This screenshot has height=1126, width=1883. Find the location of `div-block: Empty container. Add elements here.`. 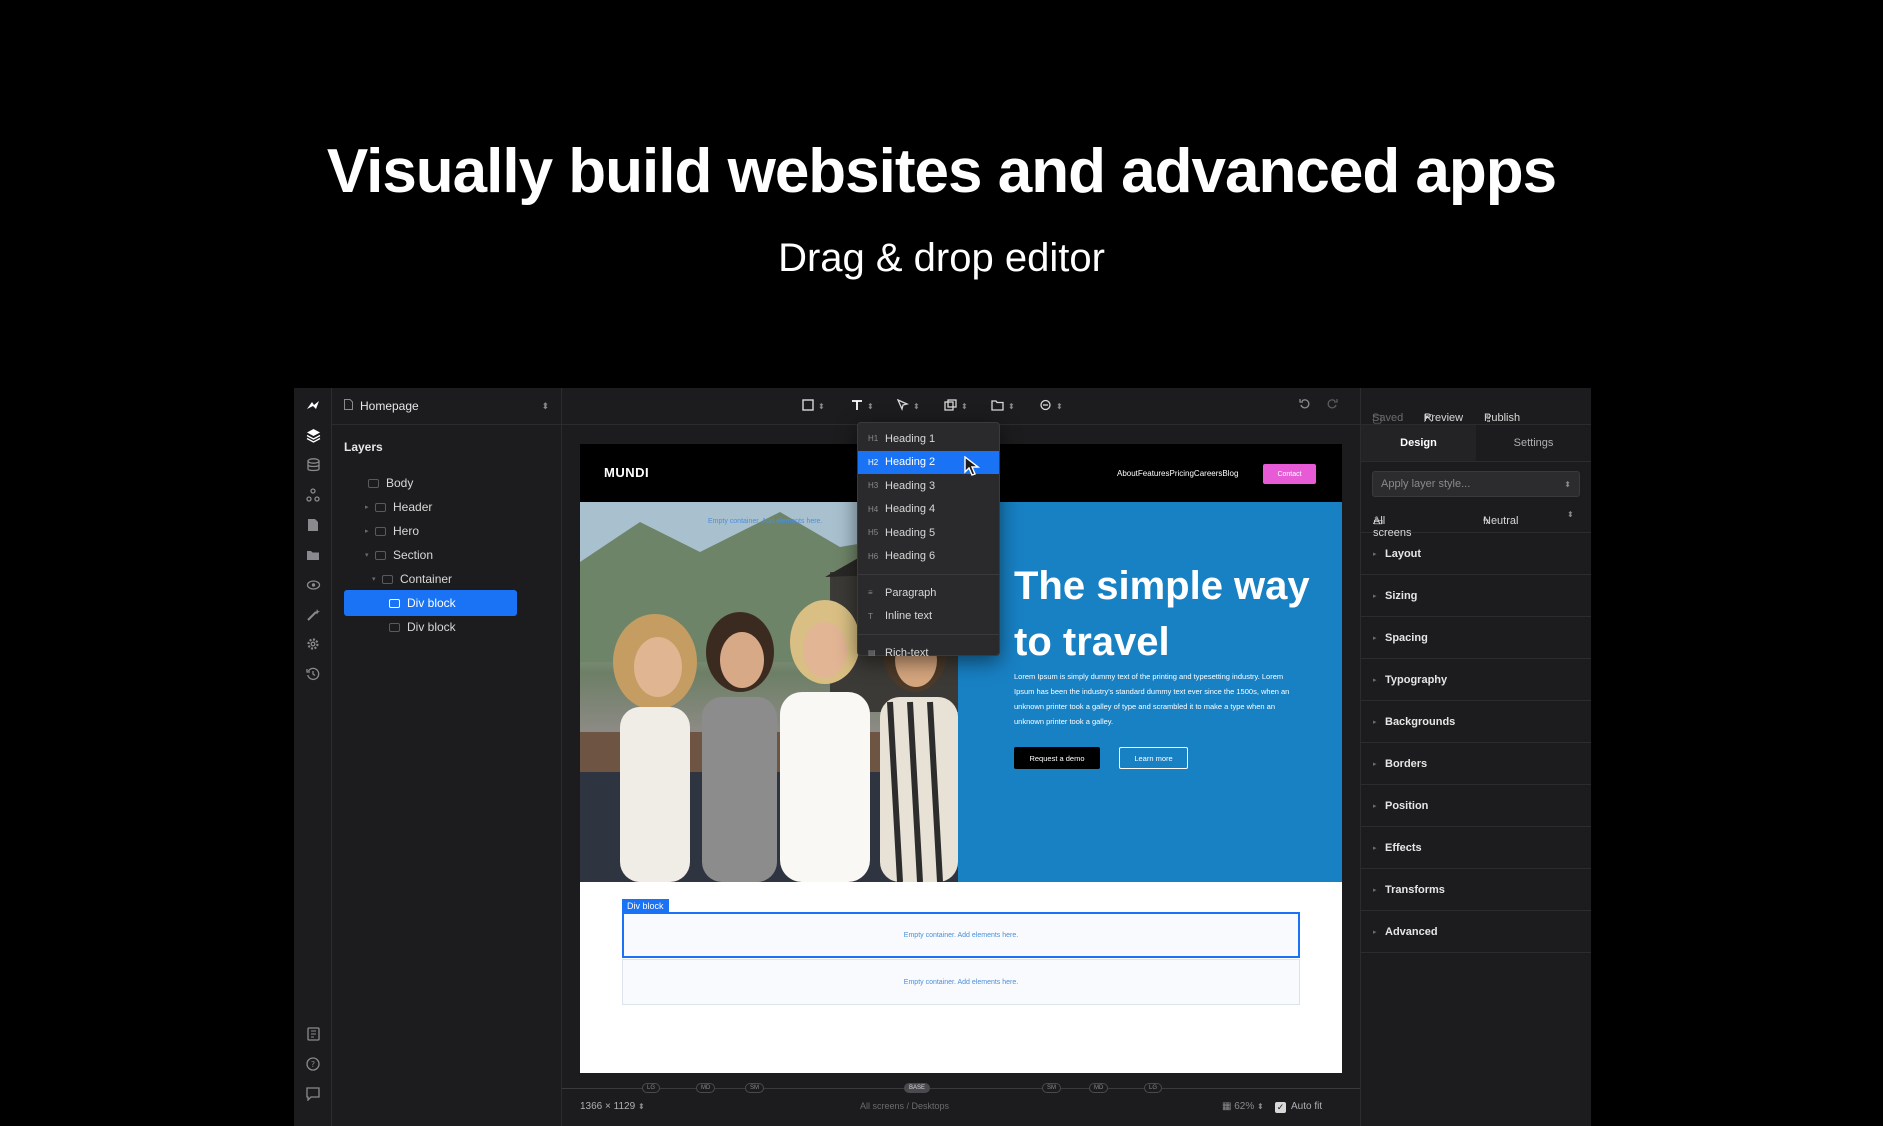

div-block: Empty container. Add elements here. is located at coordinates (961, 982).